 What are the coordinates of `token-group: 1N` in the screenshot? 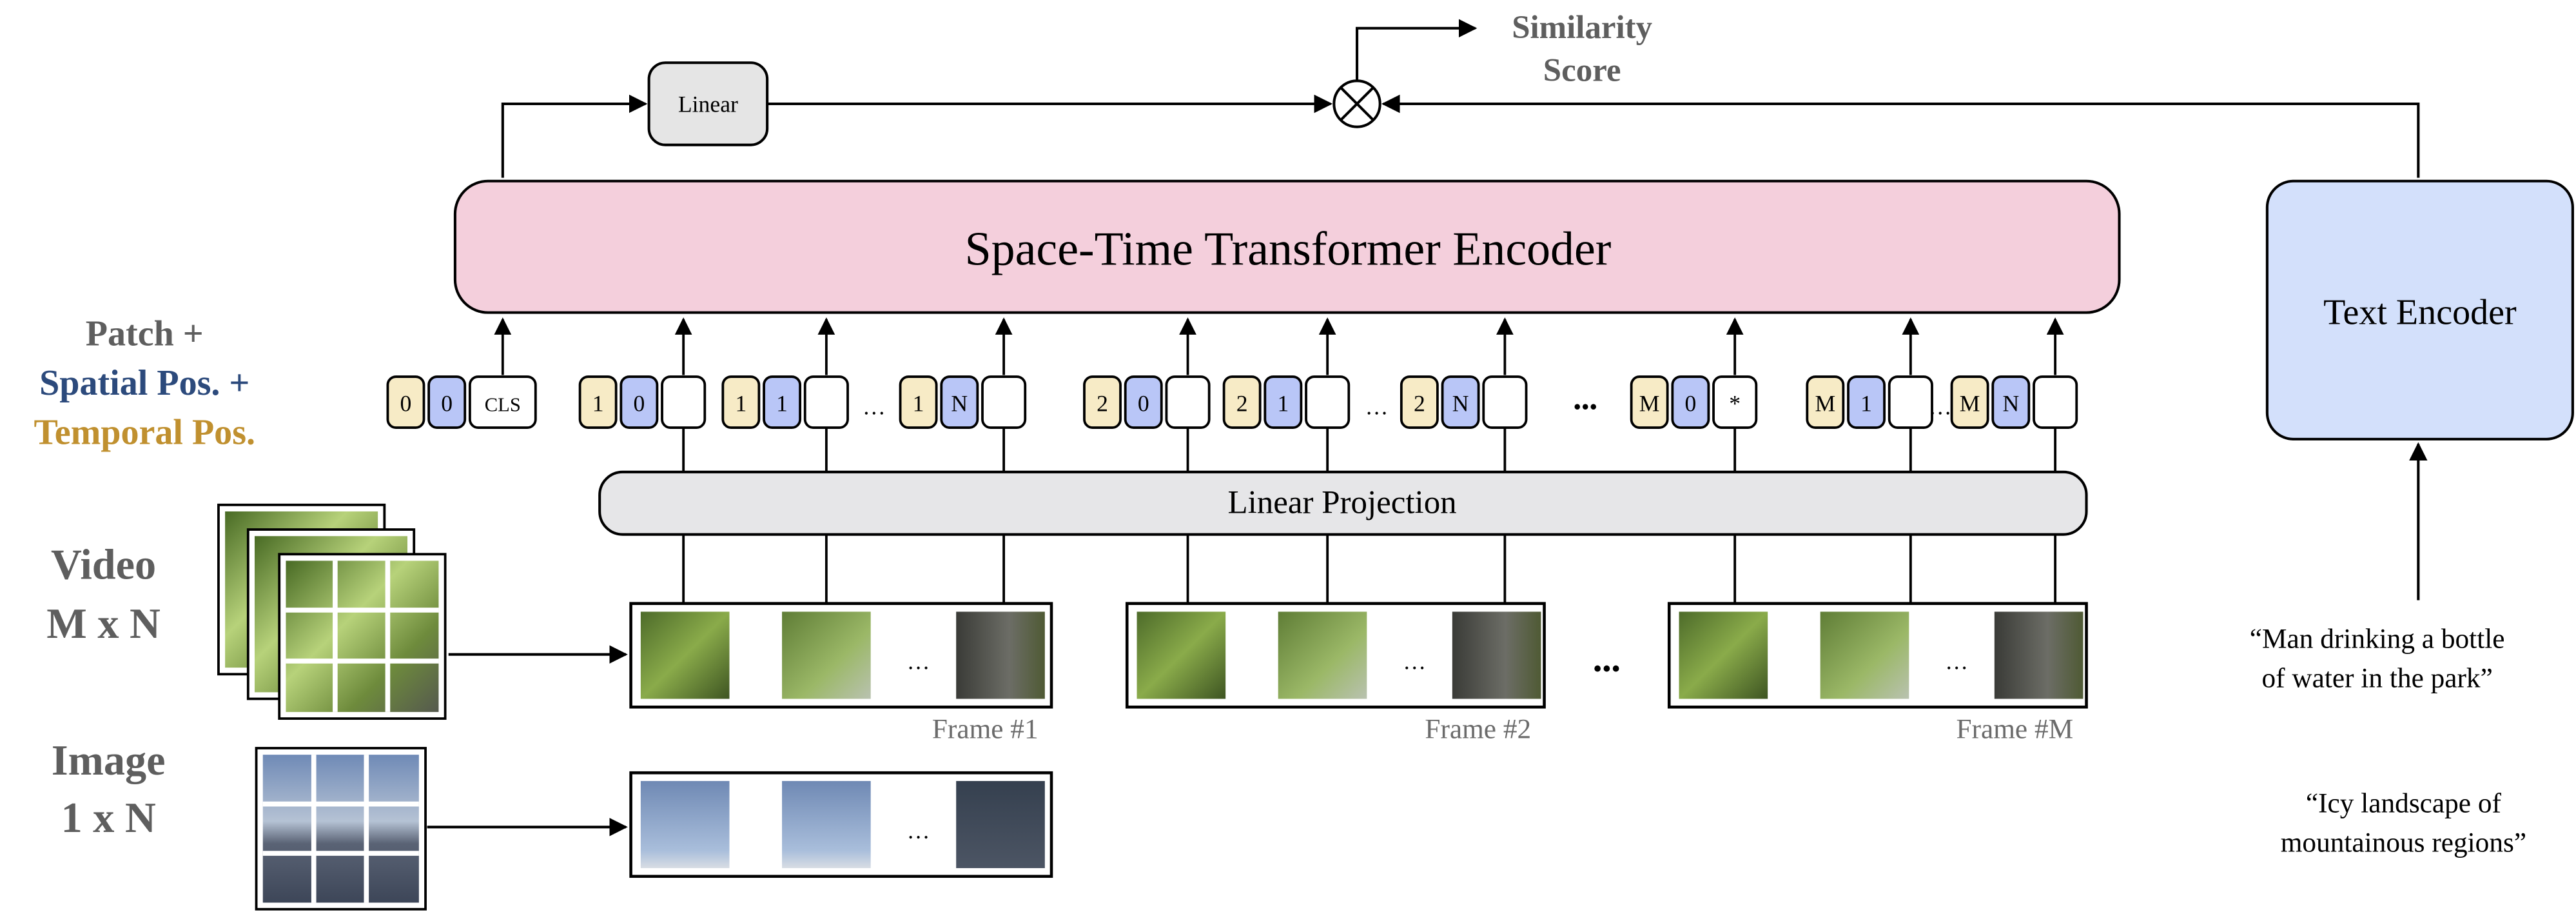 It's located at (963, 402).